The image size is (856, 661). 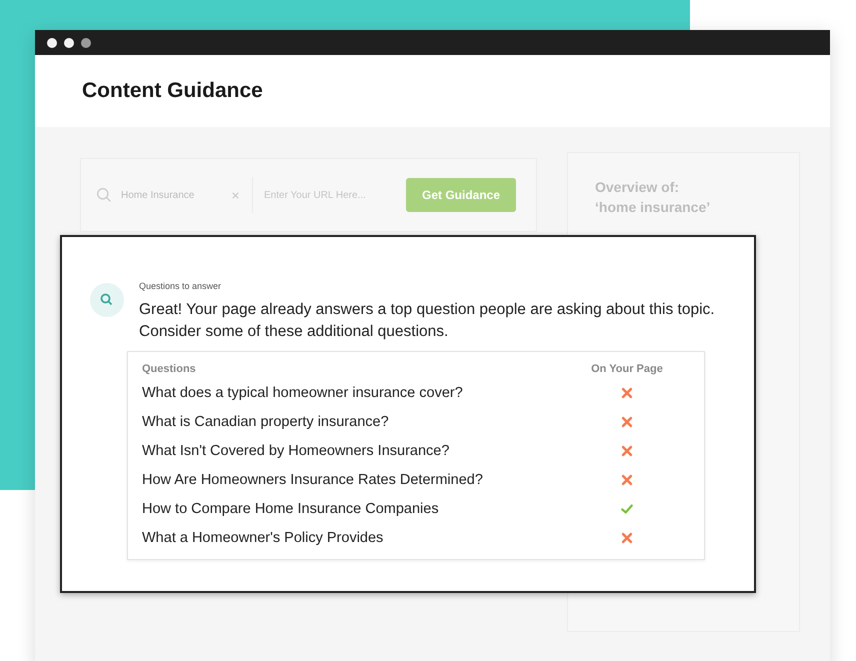 What do you see at coordinates (313, 480) in the screenshot?
I see `question-text: How Are Homeowners Insurance Rates Determined?` at bounding box center [313, 480].